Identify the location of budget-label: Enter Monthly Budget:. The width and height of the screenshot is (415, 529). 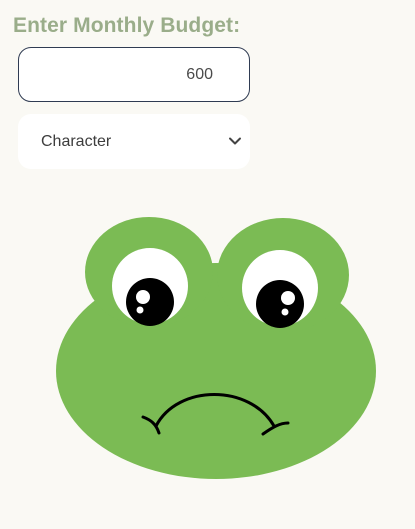
(127, 25).